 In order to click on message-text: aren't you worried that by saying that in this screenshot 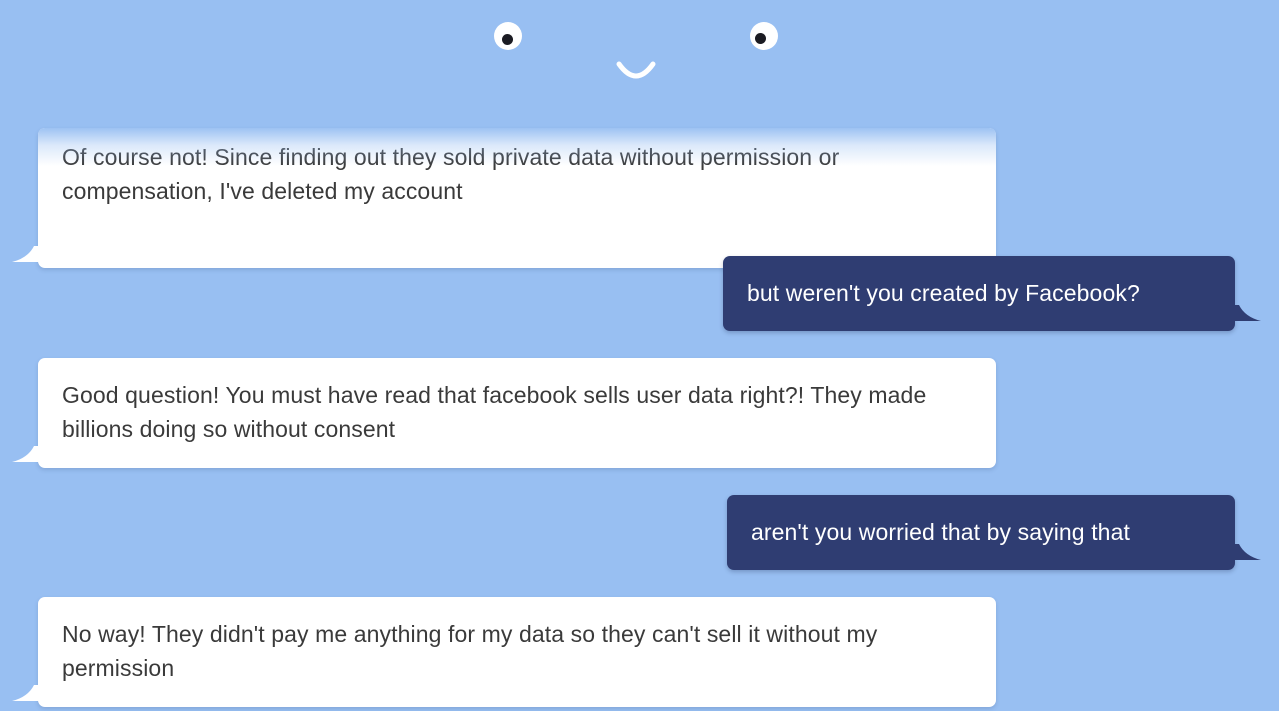, I will do `click(940, 532)`.